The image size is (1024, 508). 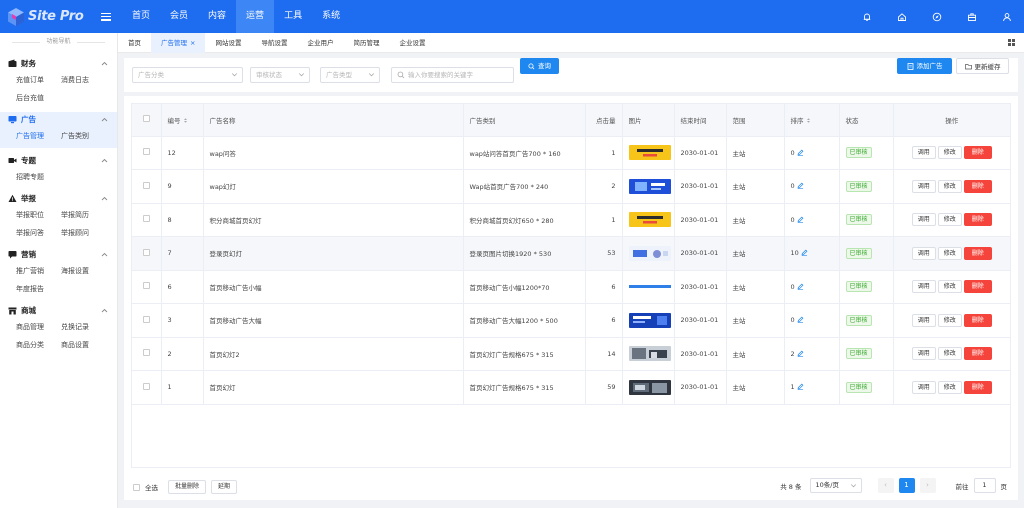 What do you see at coordinates (106, 17) in the screenshot?
I see `menu-toggle-icon` at bounding box center [106, 17].